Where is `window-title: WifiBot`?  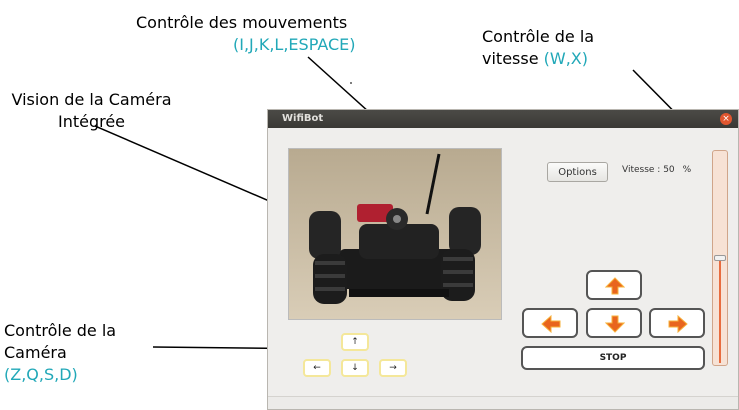 window-title: WifiBot is located at coordinates (303, 118).